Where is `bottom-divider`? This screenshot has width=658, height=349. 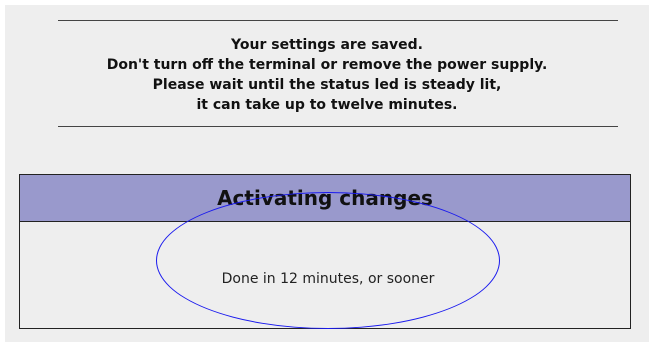 bottom-divider is located at coordinates (338, 126).